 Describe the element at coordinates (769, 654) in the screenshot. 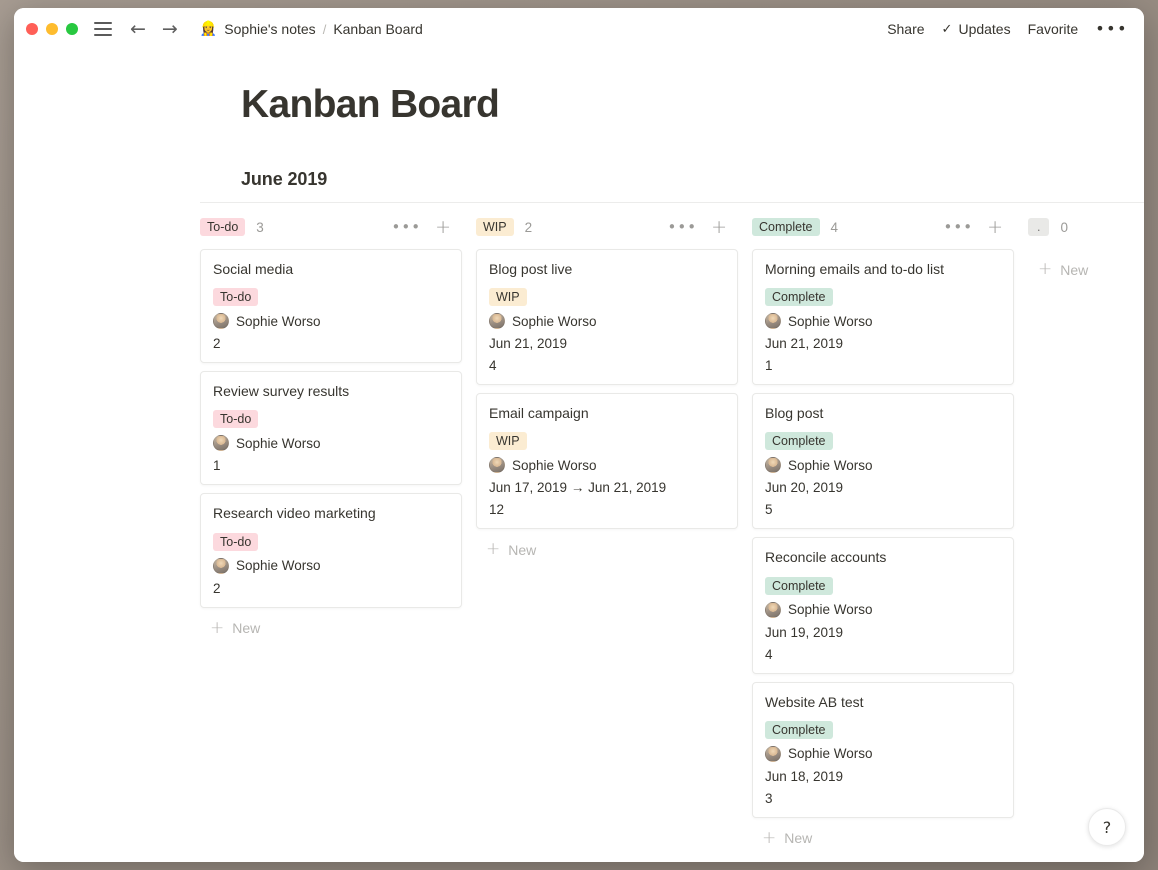

I see `card-number: 4` at that location.